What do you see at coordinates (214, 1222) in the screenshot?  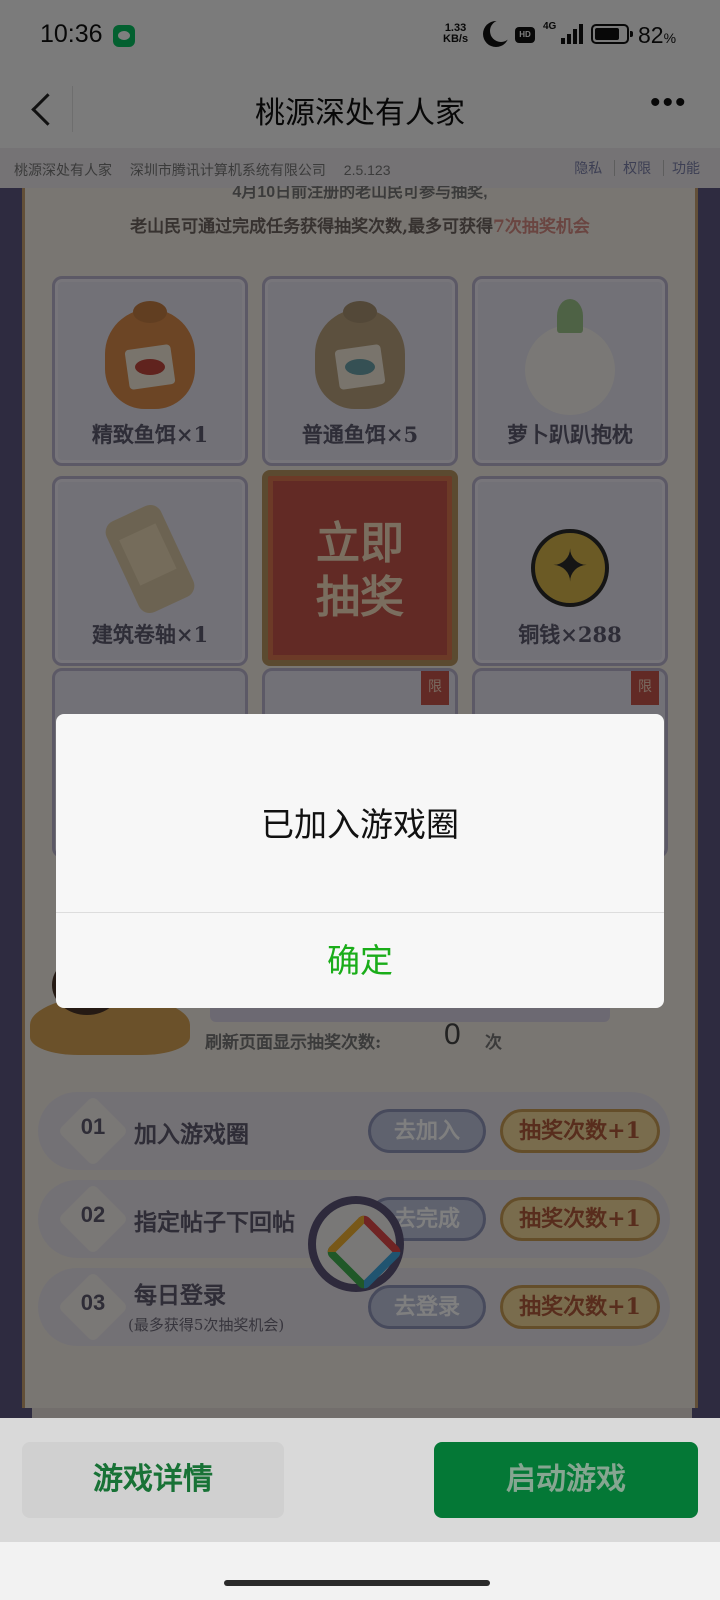 I see `task-name: 指定帖子下回帖` at bounding box center [214, 1222].